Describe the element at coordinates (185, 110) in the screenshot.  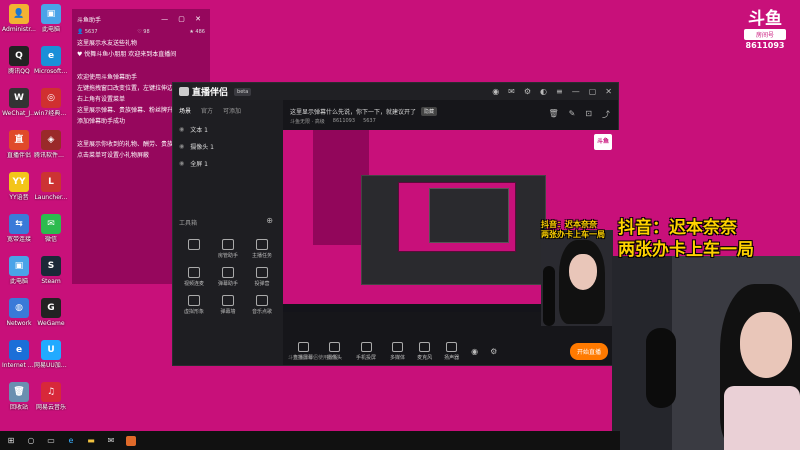
I see `scene-tab: 场景` at that location.